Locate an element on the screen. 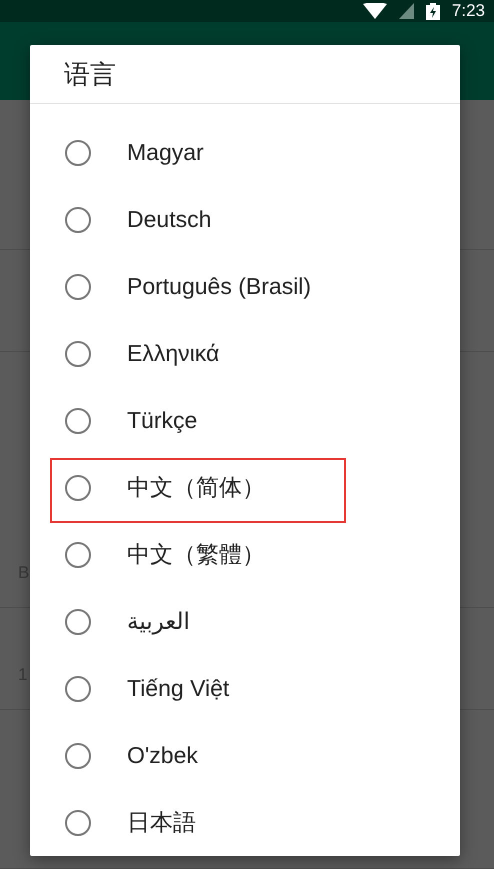  signal-icon is located at coordinates (406, 11).